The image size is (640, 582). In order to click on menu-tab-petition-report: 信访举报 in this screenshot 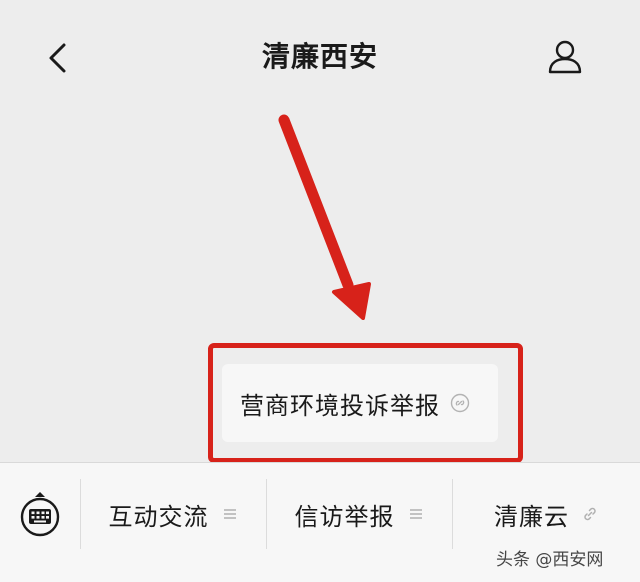, I will do `click(359, 514)`.